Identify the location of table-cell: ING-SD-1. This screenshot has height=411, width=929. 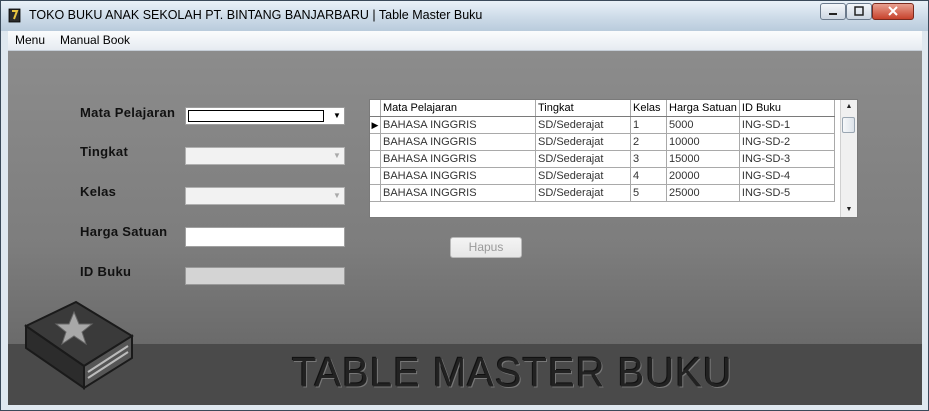
(787, 125).